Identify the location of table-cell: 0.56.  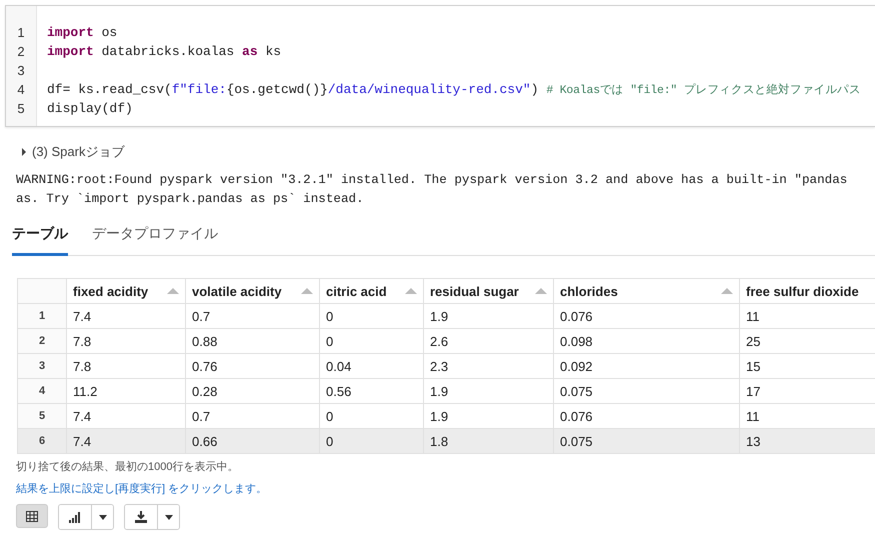
(372, 391).